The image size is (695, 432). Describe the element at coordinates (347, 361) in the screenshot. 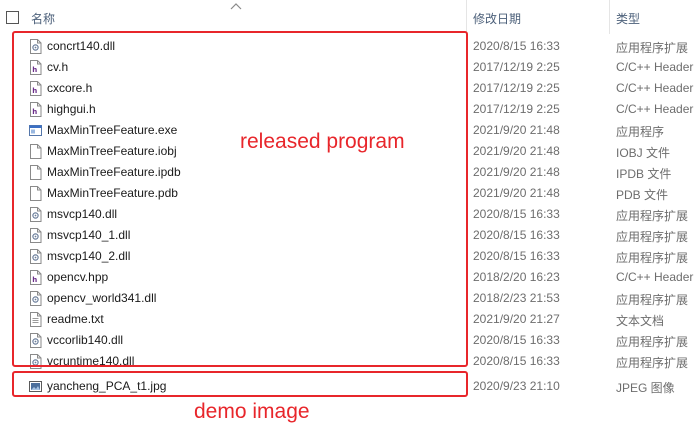

I see `file-row: vcruntime140.dll 2020/8/15 16:33 应用程序扩展` at that location.